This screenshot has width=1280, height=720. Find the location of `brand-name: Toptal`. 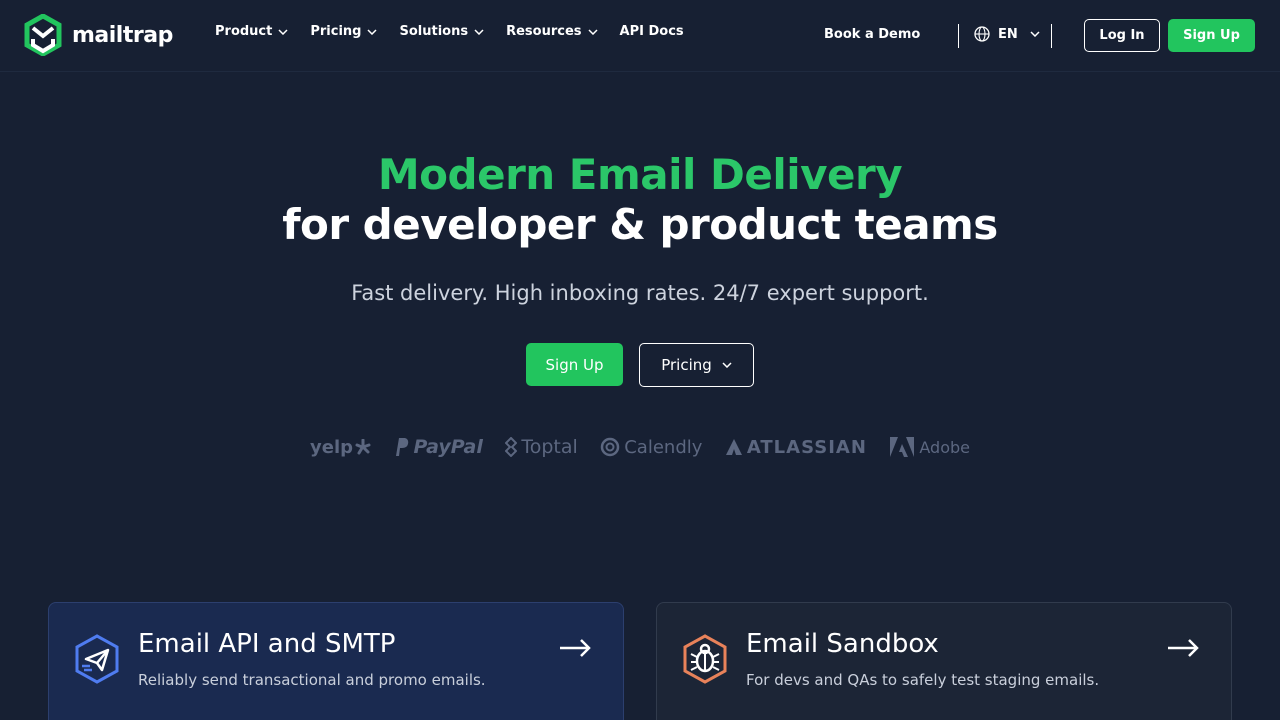

brand-name: Toptal is located at coordinates (549, 447).